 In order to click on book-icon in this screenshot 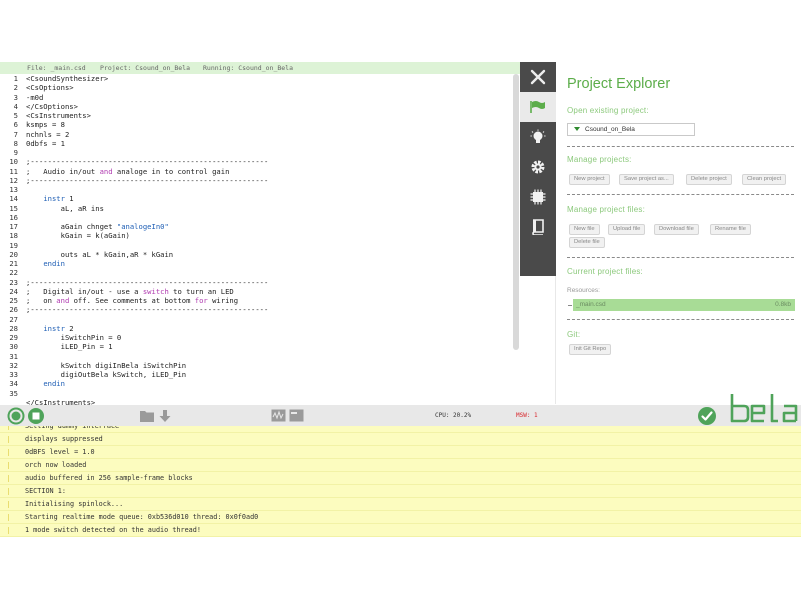, I will do `click(538, 227)`.